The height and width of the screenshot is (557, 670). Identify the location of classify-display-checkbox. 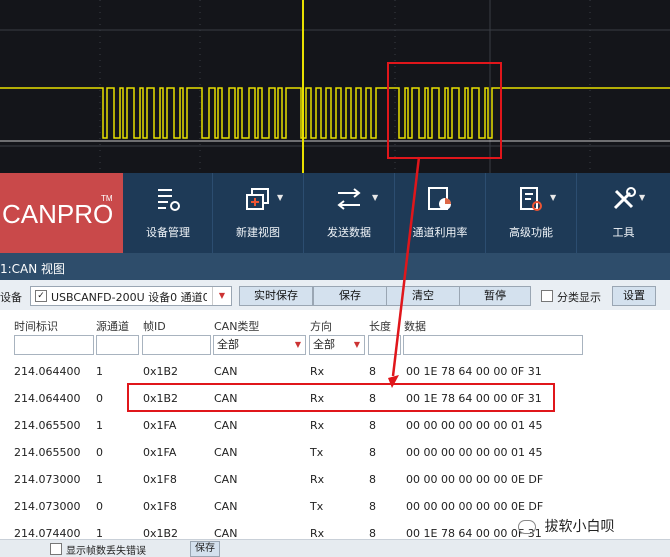
(547, 296).